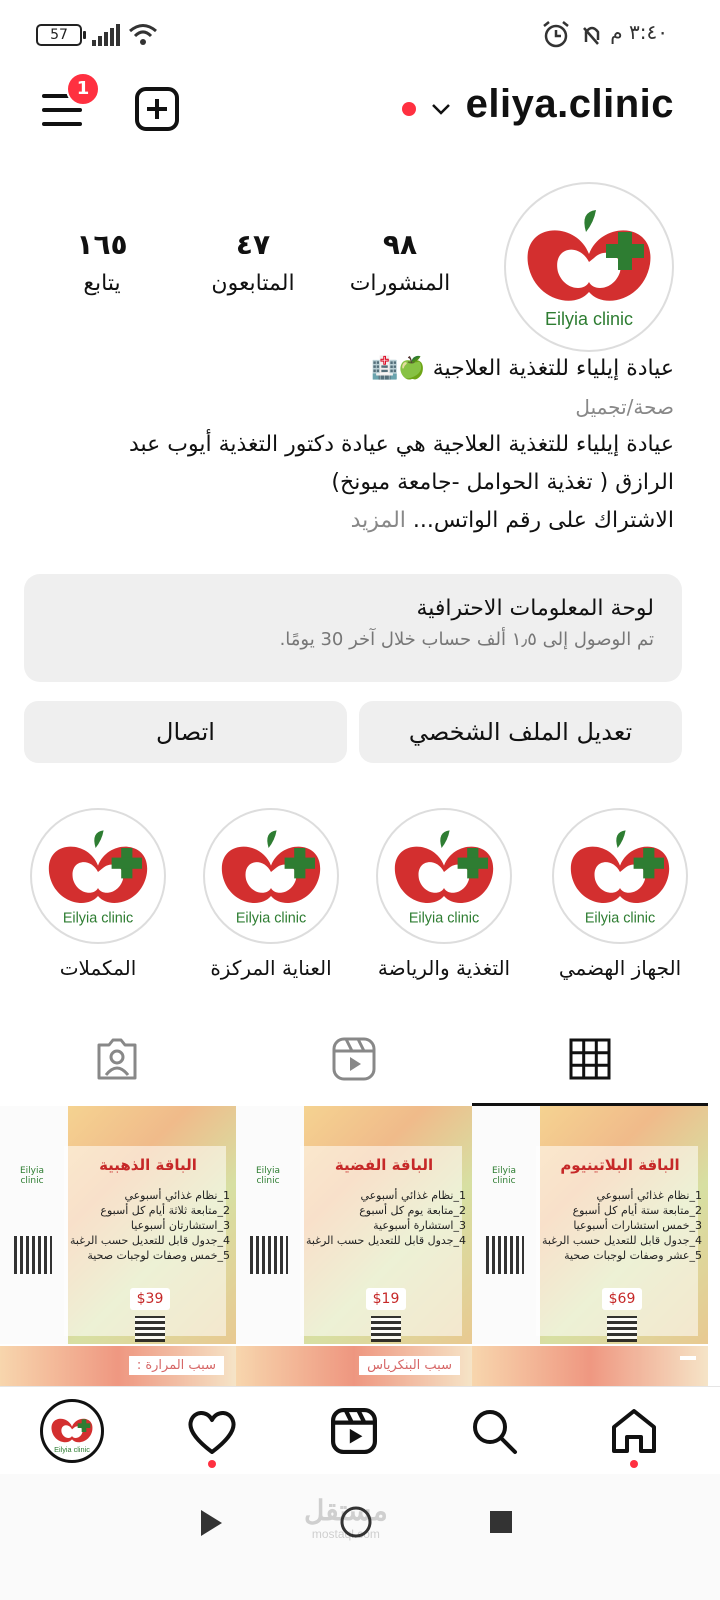  Describe the element at coordinates (441, 109) in the screenshot. I see `chevron-down-icon` at that location.